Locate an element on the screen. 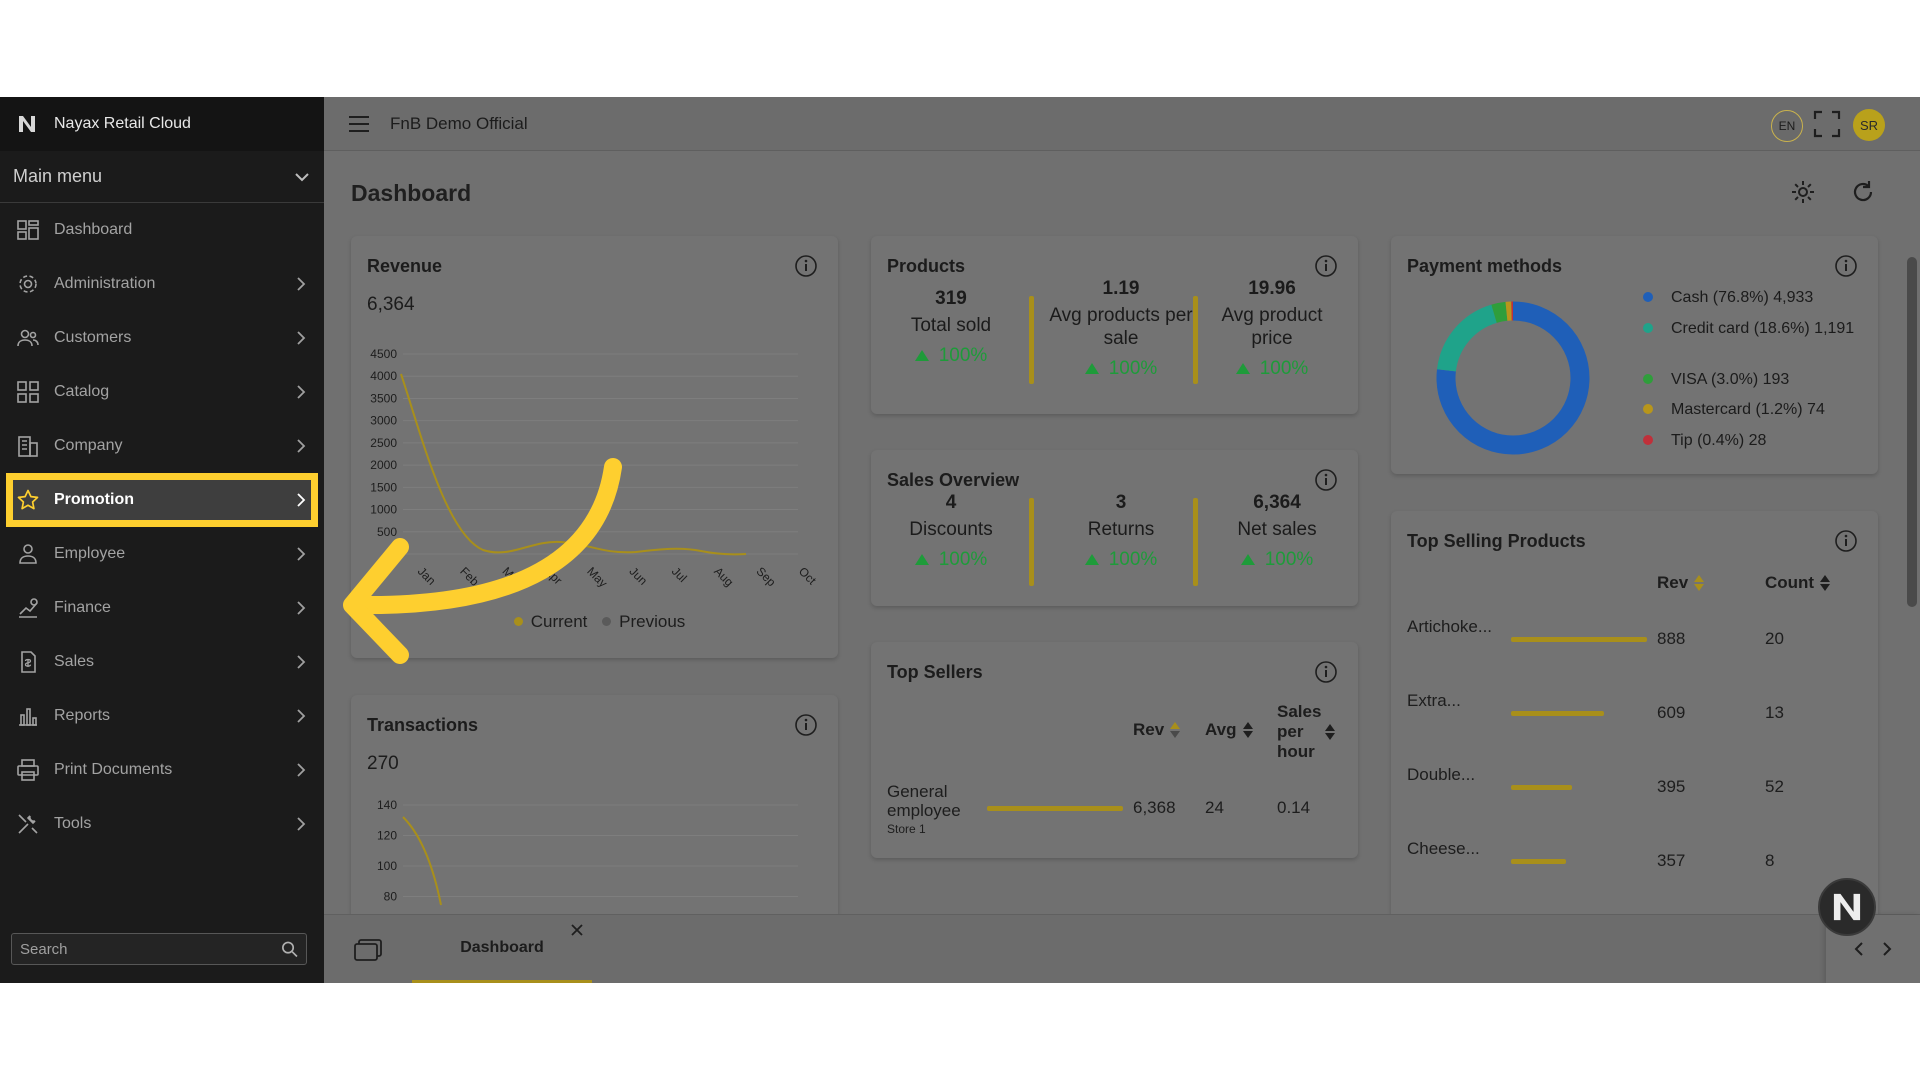  header-label: Sales per hour is located at coordinates (1299, 731).